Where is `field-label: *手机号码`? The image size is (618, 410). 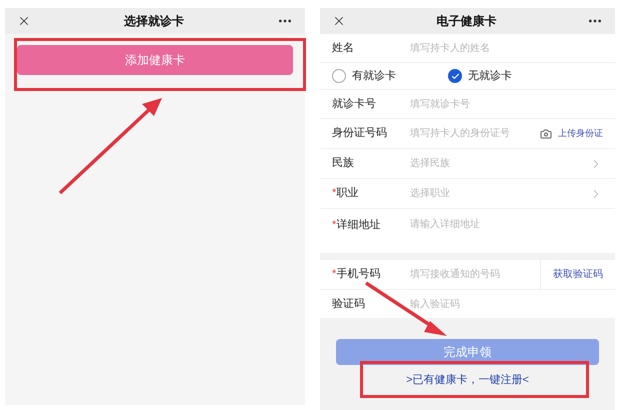
field-label: *手机号码 is located at coordinates (357, 274).